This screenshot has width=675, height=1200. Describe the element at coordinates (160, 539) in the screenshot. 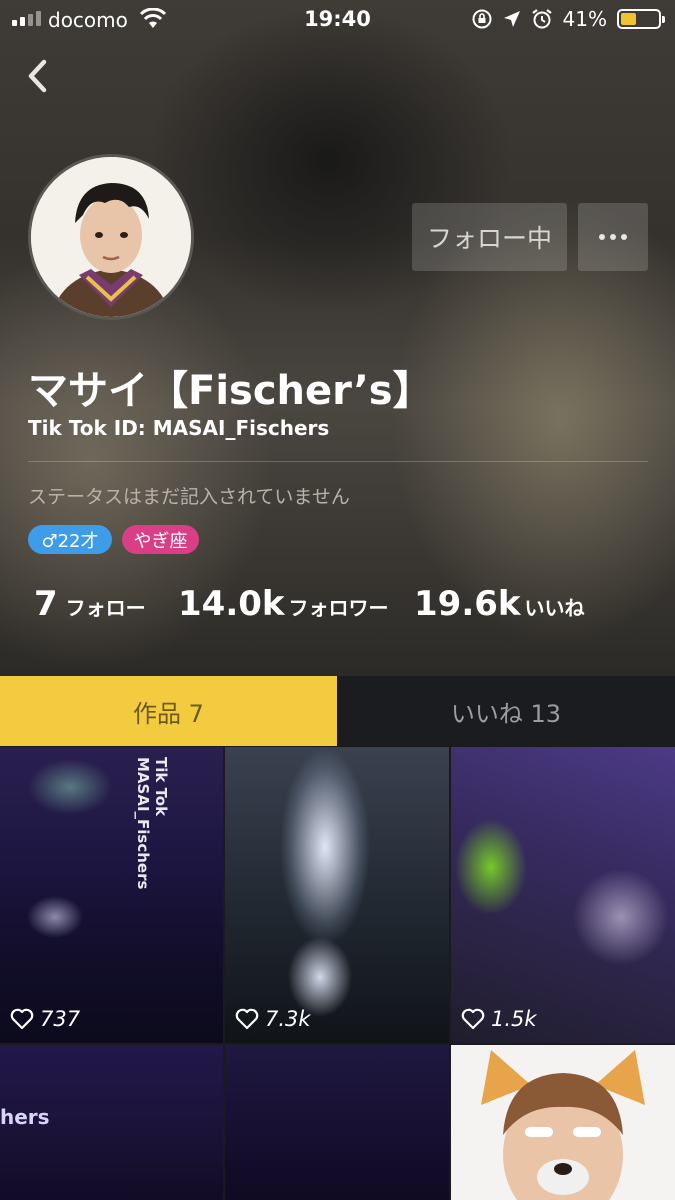

I see `zodiac-badge: やぎ座` at that location.